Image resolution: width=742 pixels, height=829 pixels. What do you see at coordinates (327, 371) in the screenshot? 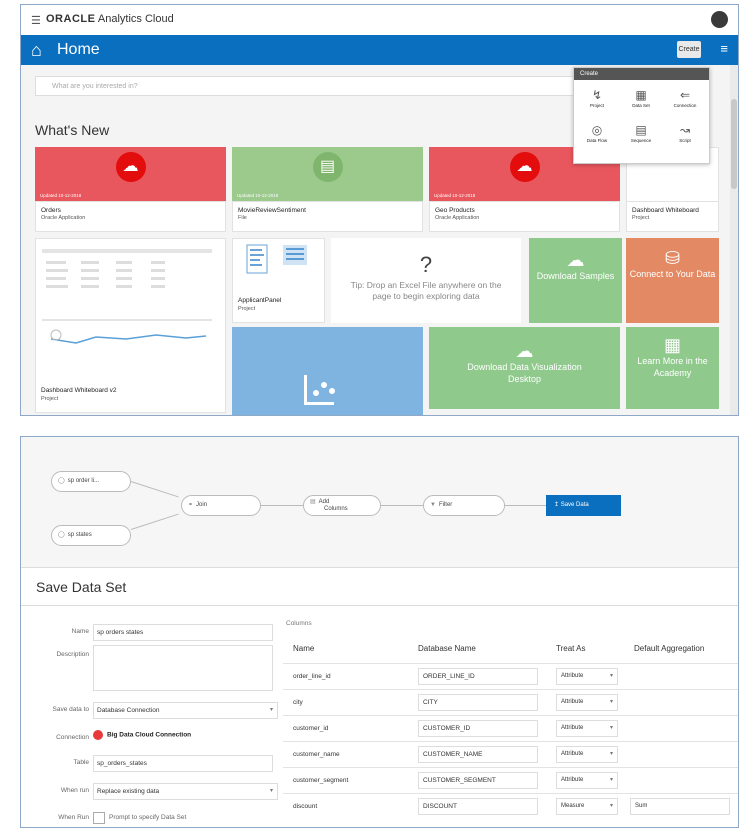
I see `tile-dataviz` at bounding box center [327, 371].